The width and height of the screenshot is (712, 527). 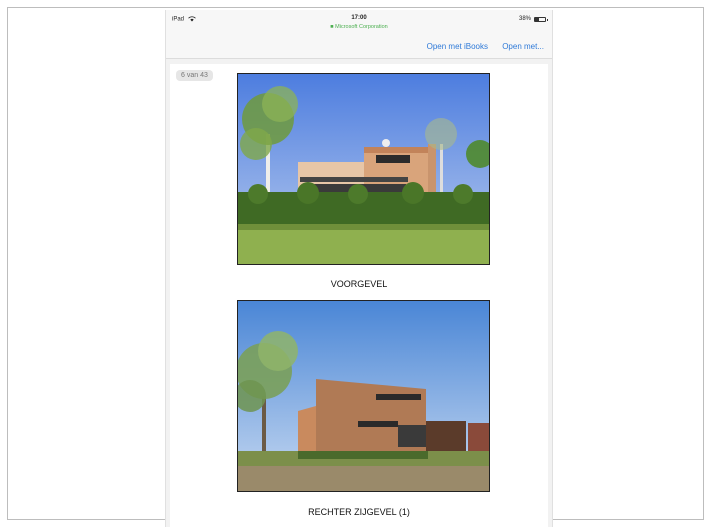 I want to click on carrier-label: Microsoft Corporation, so click(x=361, y=27).